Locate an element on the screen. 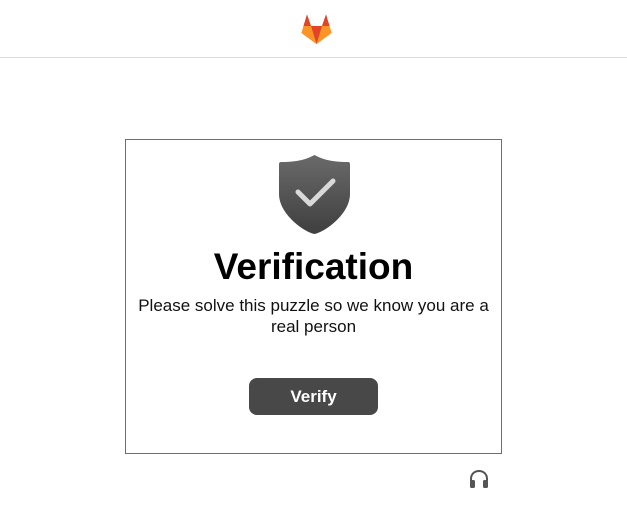 The height and width of the screenshot is (530, 627). top-bar is located at coordinates (313, 29).